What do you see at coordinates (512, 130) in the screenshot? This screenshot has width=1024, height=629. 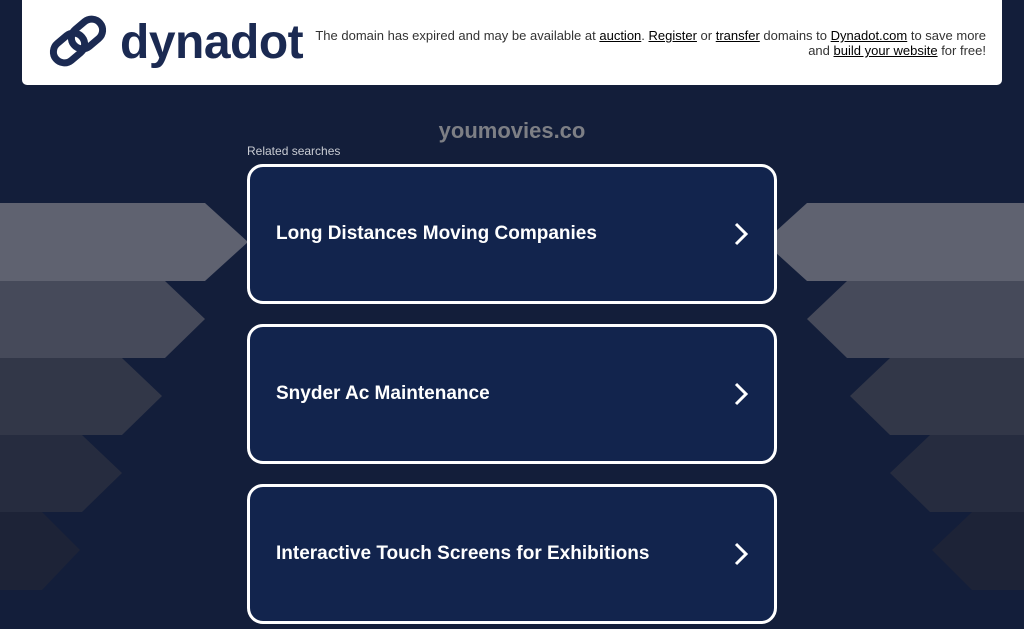 I see `domain-title: youmovies.co` at bounding box center [512, 130].